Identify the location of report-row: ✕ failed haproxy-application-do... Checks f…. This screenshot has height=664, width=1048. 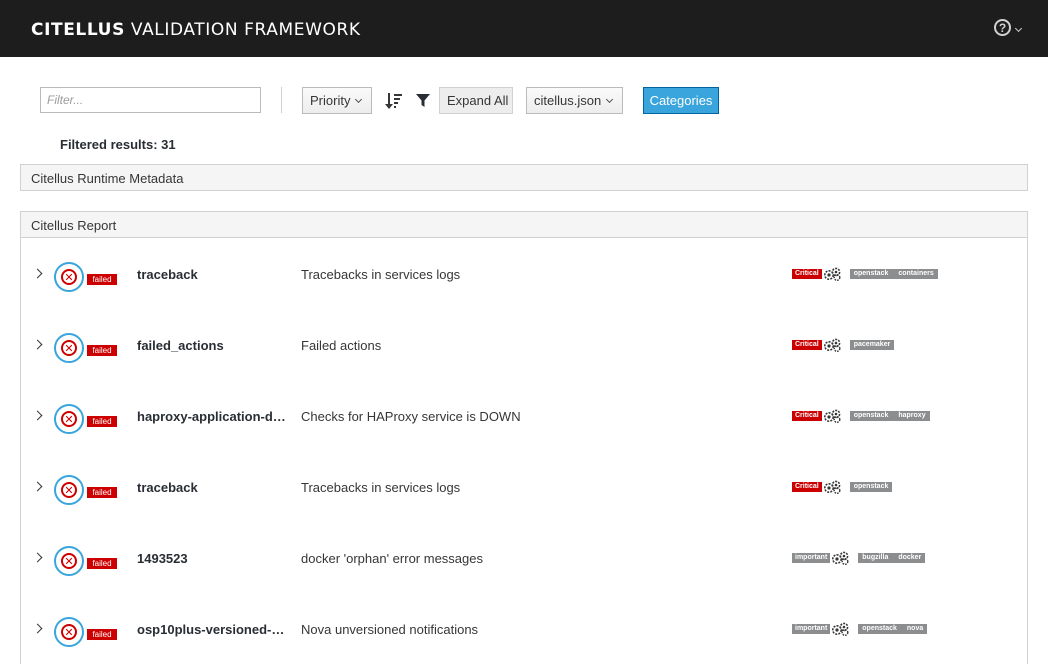
(524, 415).